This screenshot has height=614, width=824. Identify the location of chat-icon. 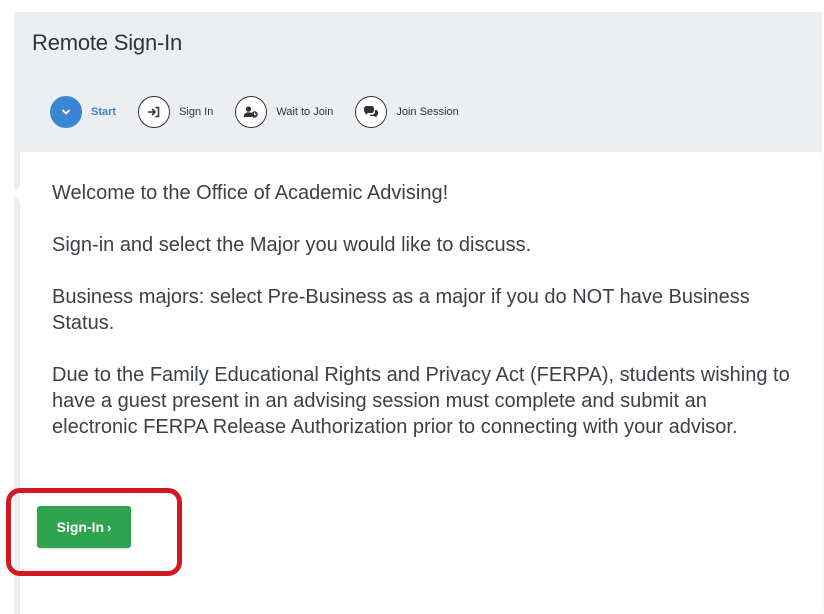
(371, 112).